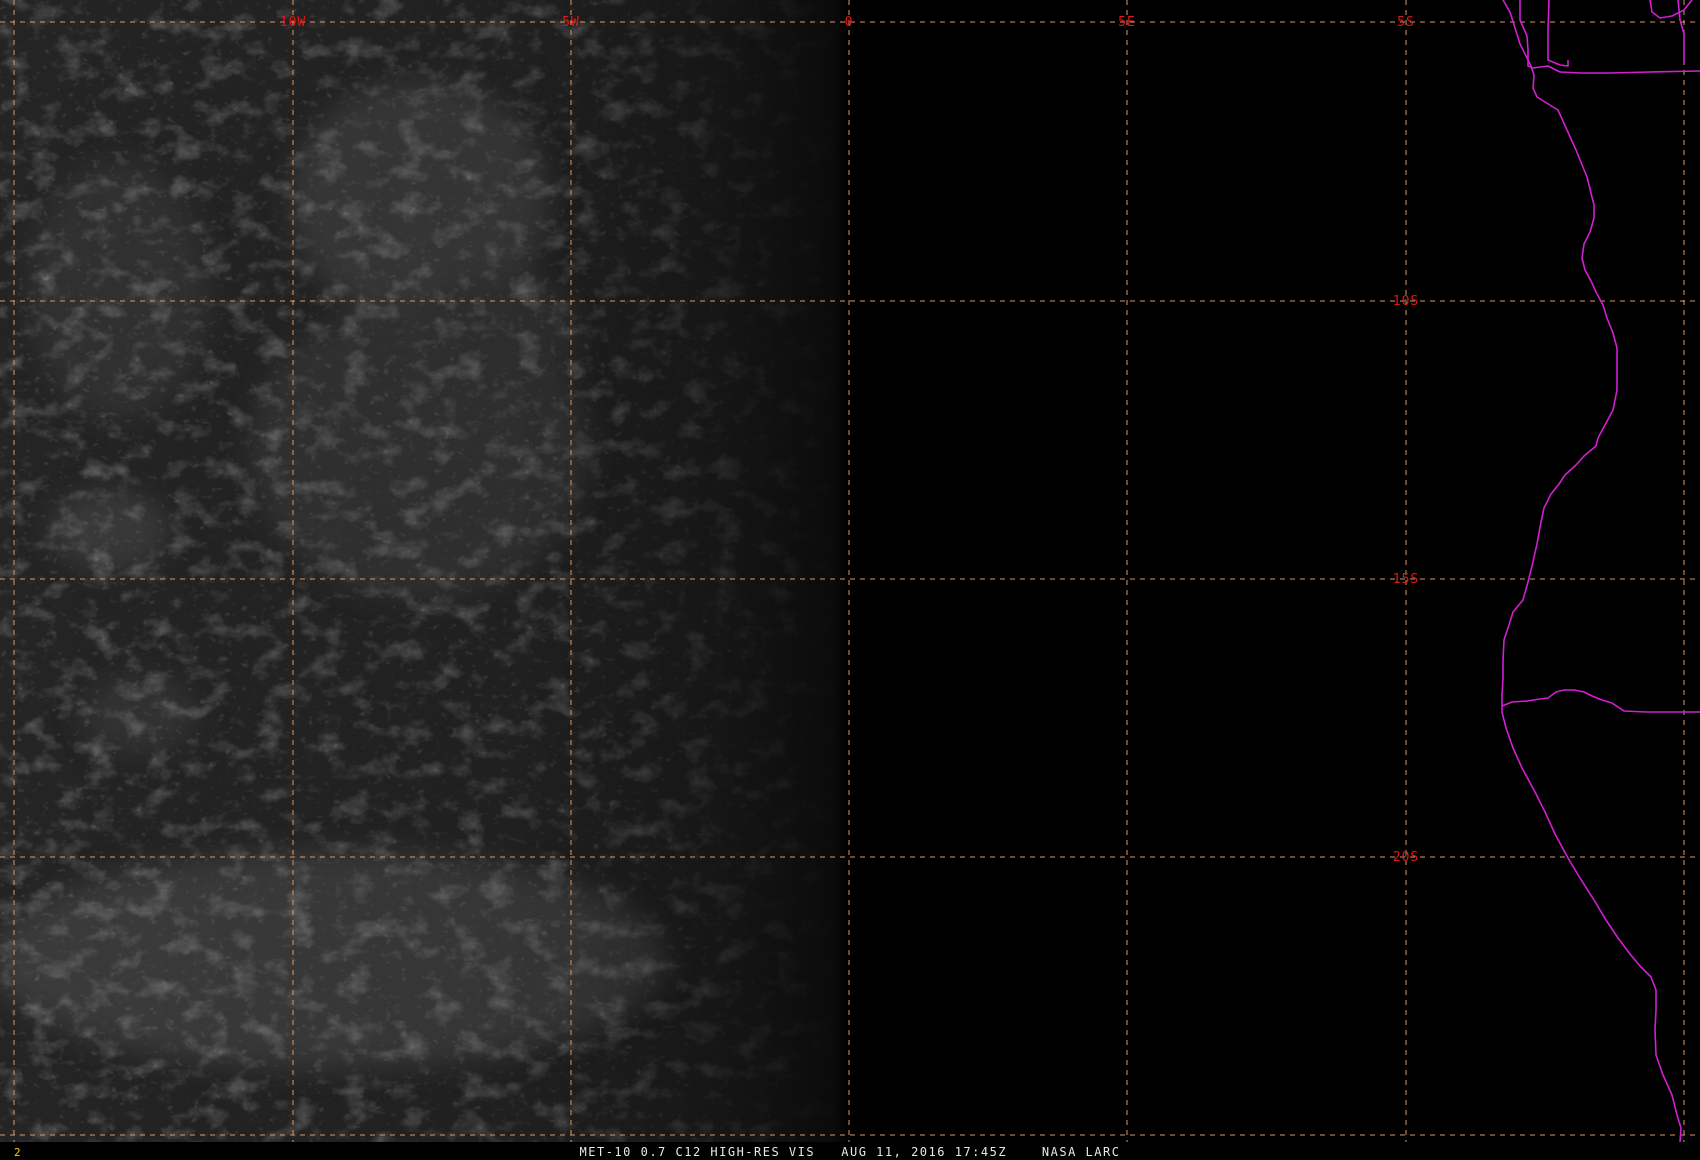 The image size is (1700, 1160). What do you see at coordinates (1406, 22) in the screenshot?
I see `lat-label-5s: 5S` at bounding box center [1406, 22].